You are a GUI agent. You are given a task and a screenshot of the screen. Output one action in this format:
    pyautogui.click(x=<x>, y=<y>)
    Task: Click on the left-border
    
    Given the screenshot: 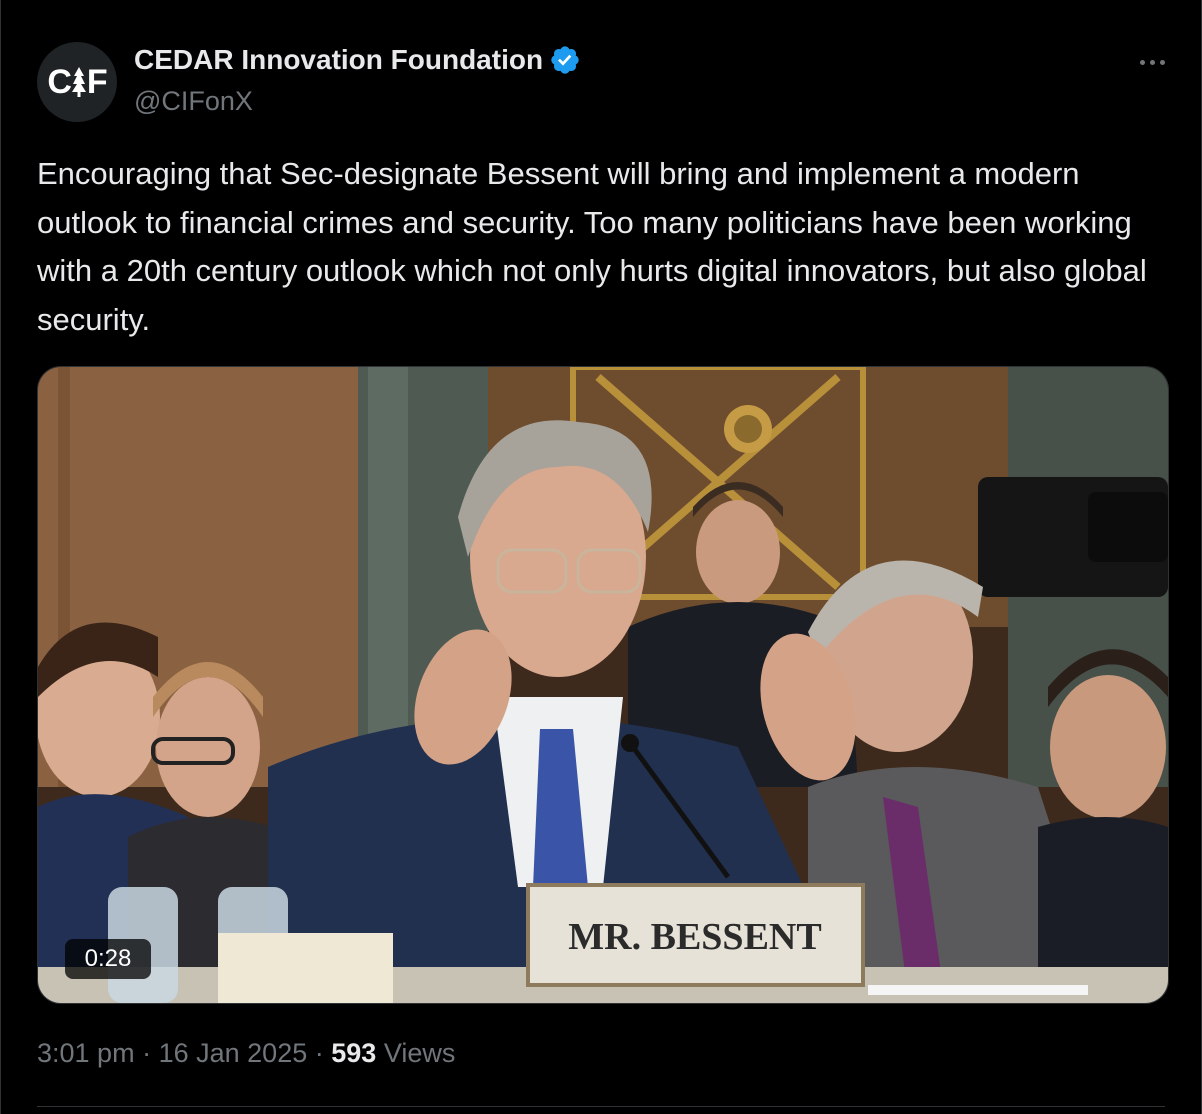 What is the action you would take?
    pyautogui.click(x=0, y=557)
    